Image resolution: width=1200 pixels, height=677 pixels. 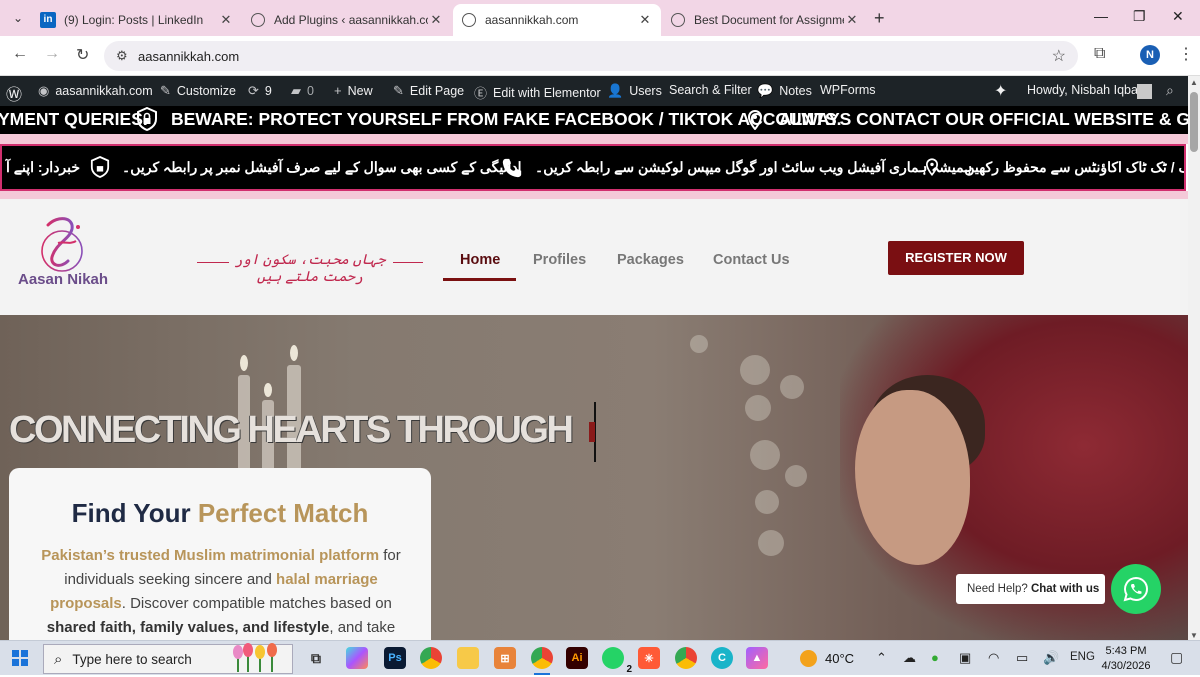 I want to click on spark-app-icon: ✳, so click(x=649, y=658).